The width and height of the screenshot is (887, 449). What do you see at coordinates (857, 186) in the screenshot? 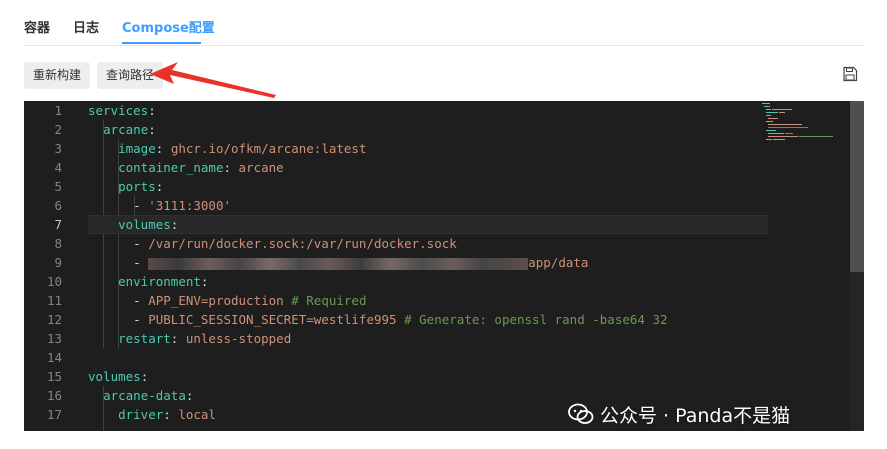
I see `scrollbar-thumb` at bounding box center [857, 186].